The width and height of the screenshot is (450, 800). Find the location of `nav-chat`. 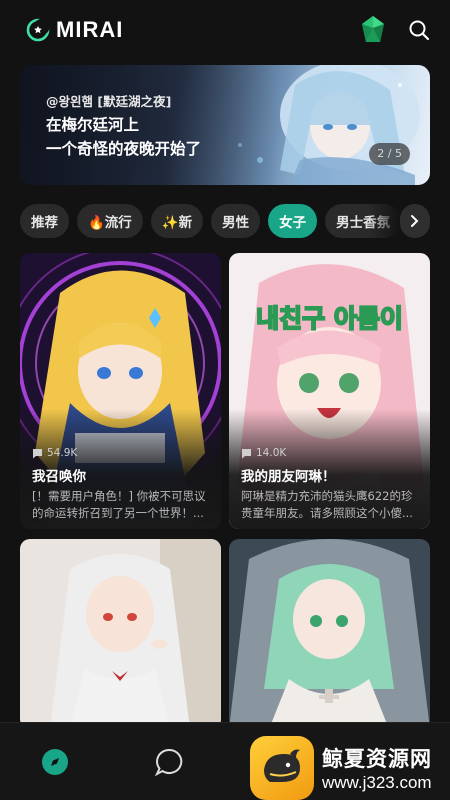

nav-chat is located at coordinates (169, 762).